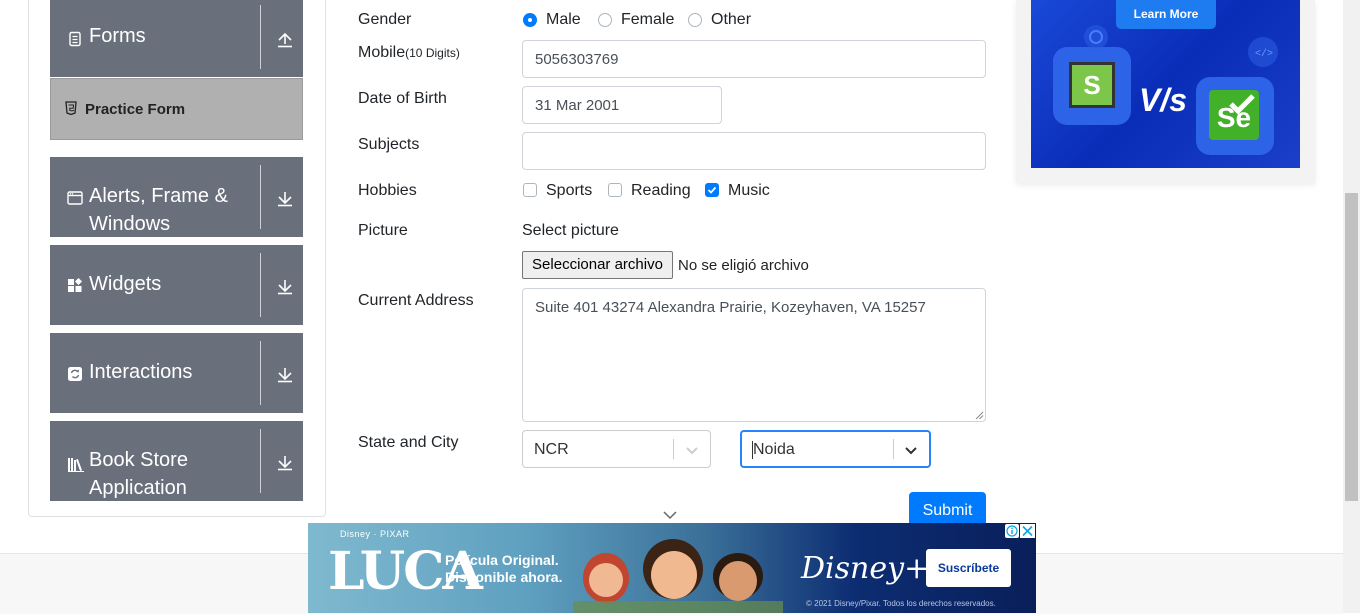  Describe the element at coordinates (141, 372) in the screenshot. I see `sidebar-group-label: Interactions` at that location.